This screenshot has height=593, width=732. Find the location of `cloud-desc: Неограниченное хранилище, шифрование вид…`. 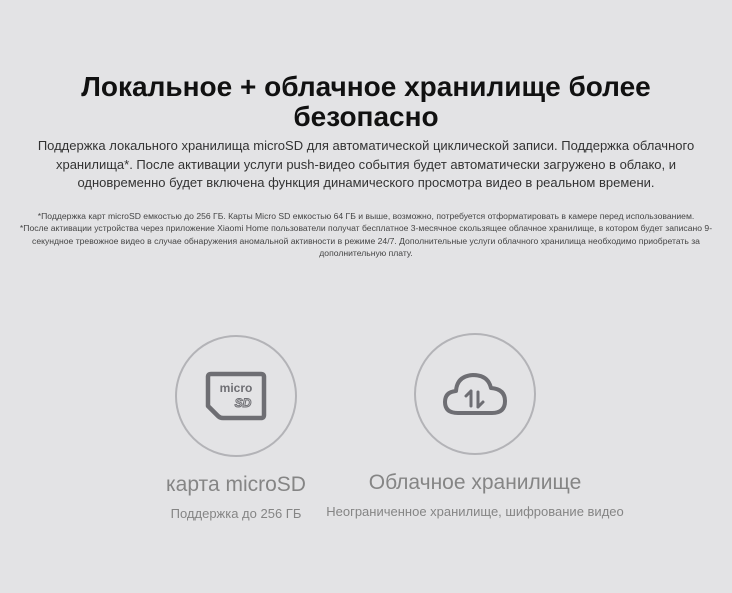

cloud-desc: Неограниченное хранилище, шифрование вид… is located at coordinates (475, 511).